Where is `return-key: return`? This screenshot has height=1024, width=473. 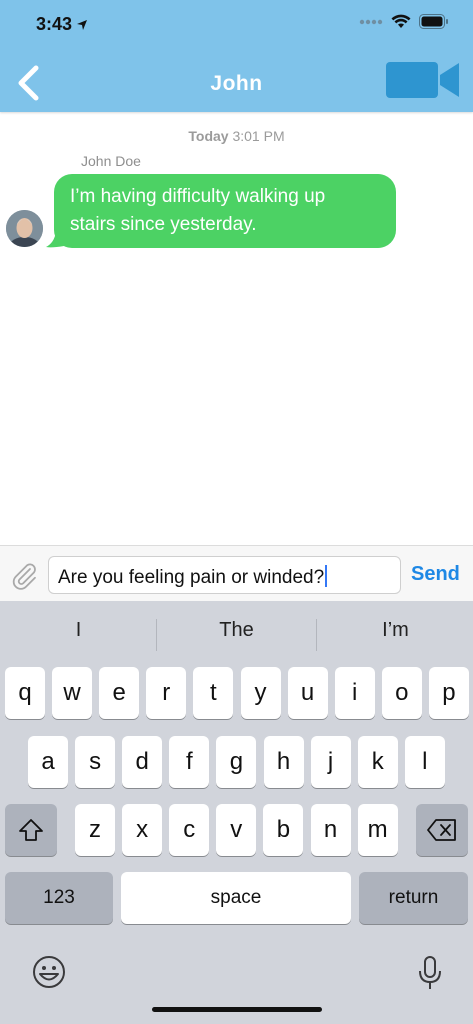
return-key: return is located at coordinates (413, 898).